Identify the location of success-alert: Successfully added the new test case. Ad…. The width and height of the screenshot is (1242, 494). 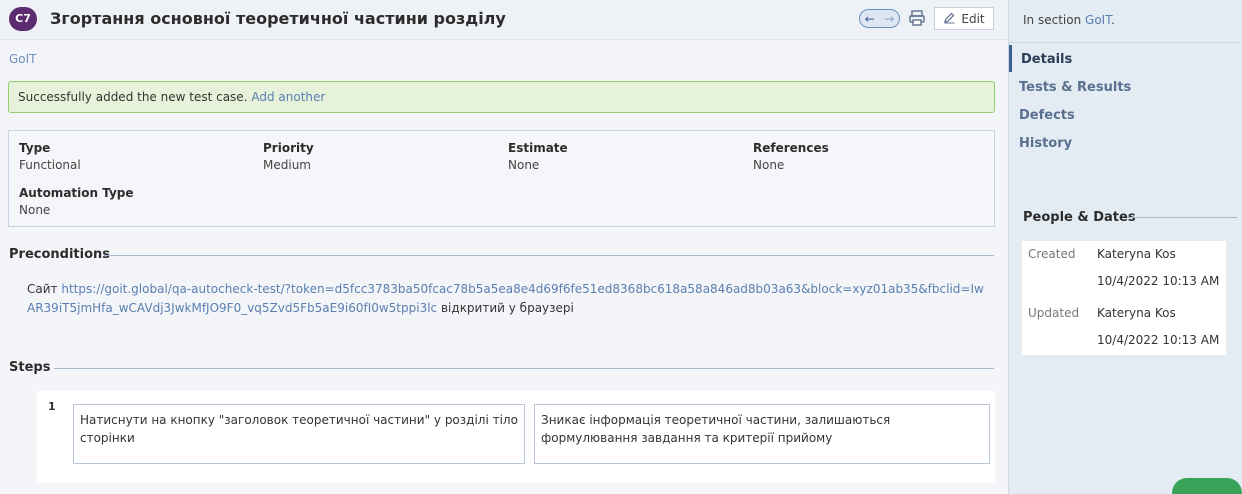
(501, 97).